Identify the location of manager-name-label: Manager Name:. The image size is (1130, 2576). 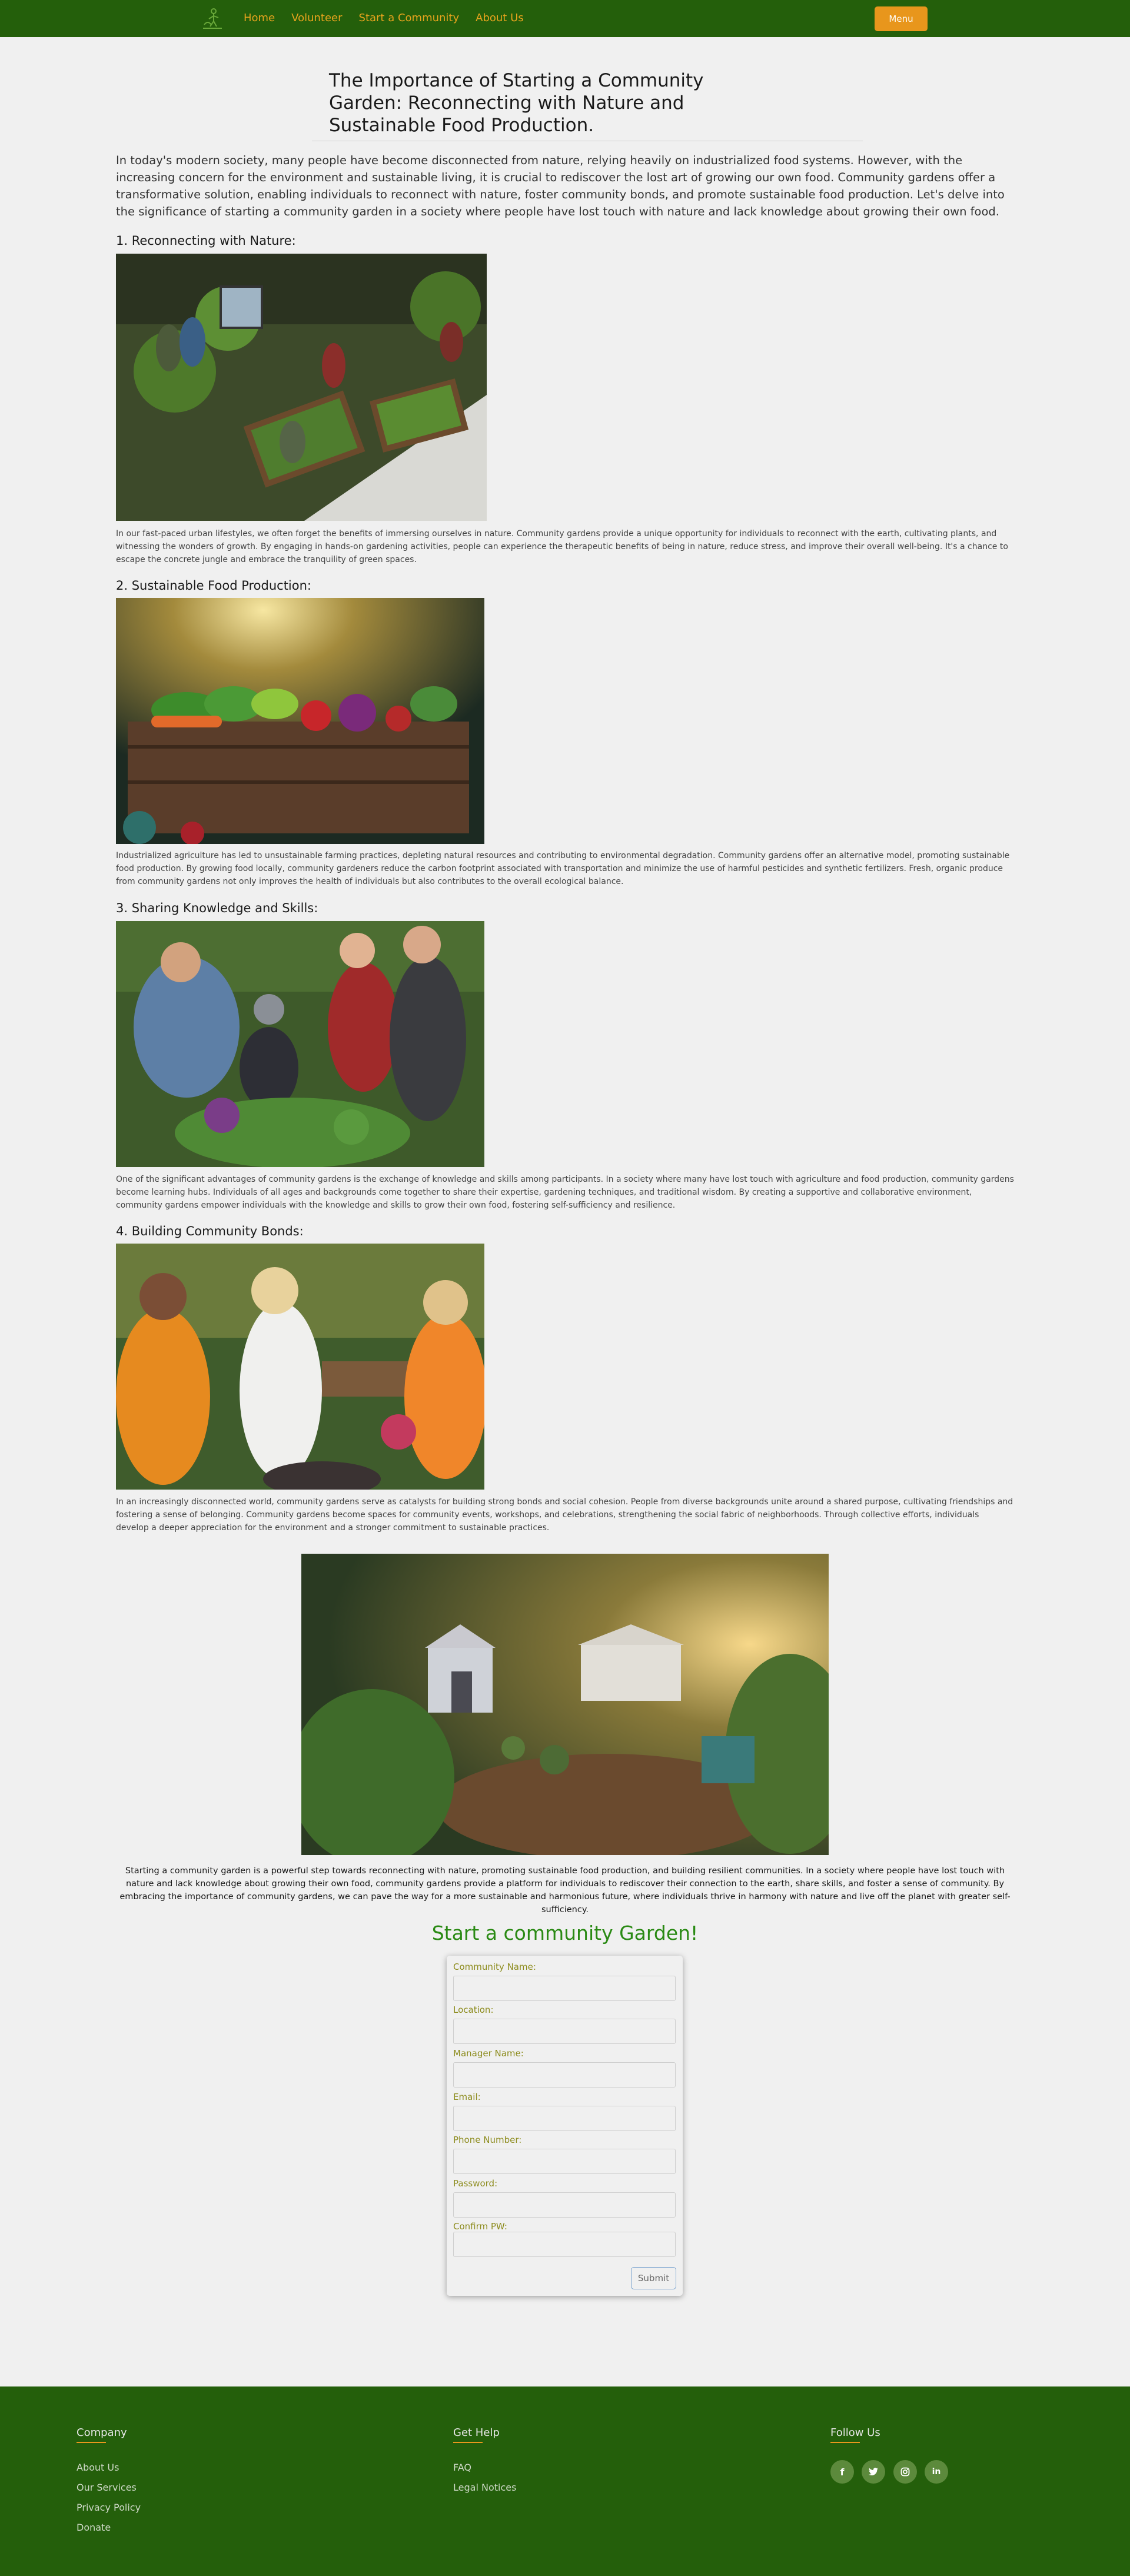
(488, 2053).